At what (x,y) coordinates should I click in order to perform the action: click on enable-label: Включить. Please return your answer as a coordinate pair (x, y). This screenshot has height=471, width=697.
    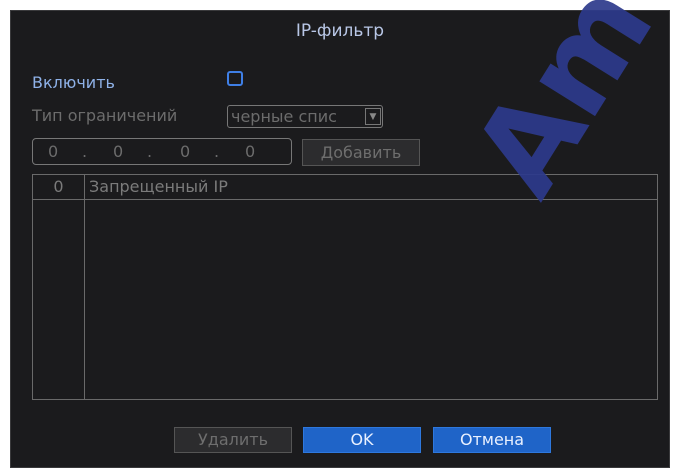
    Looking at the image, I should click on (73, 82).